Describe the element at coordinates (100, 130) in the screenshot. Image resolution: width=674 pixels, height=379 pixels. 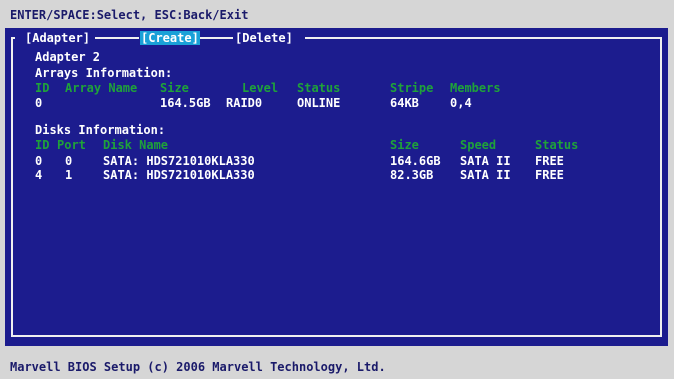
I see `disks-heading: Disks Information:` at that location.